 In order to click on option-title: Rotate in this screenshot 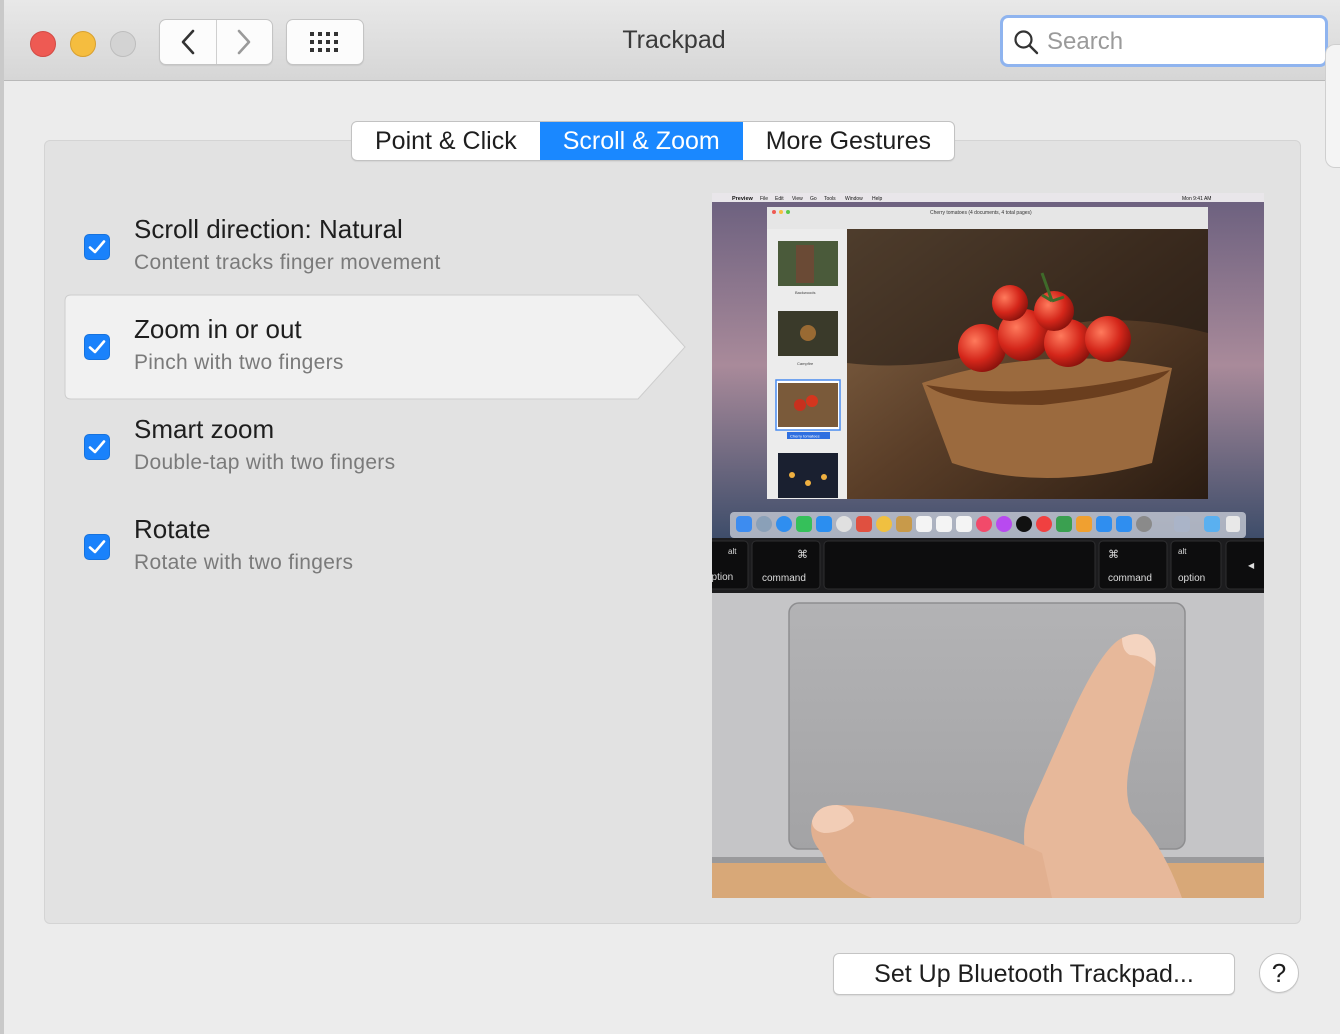, I will do `click(172, 529)`.